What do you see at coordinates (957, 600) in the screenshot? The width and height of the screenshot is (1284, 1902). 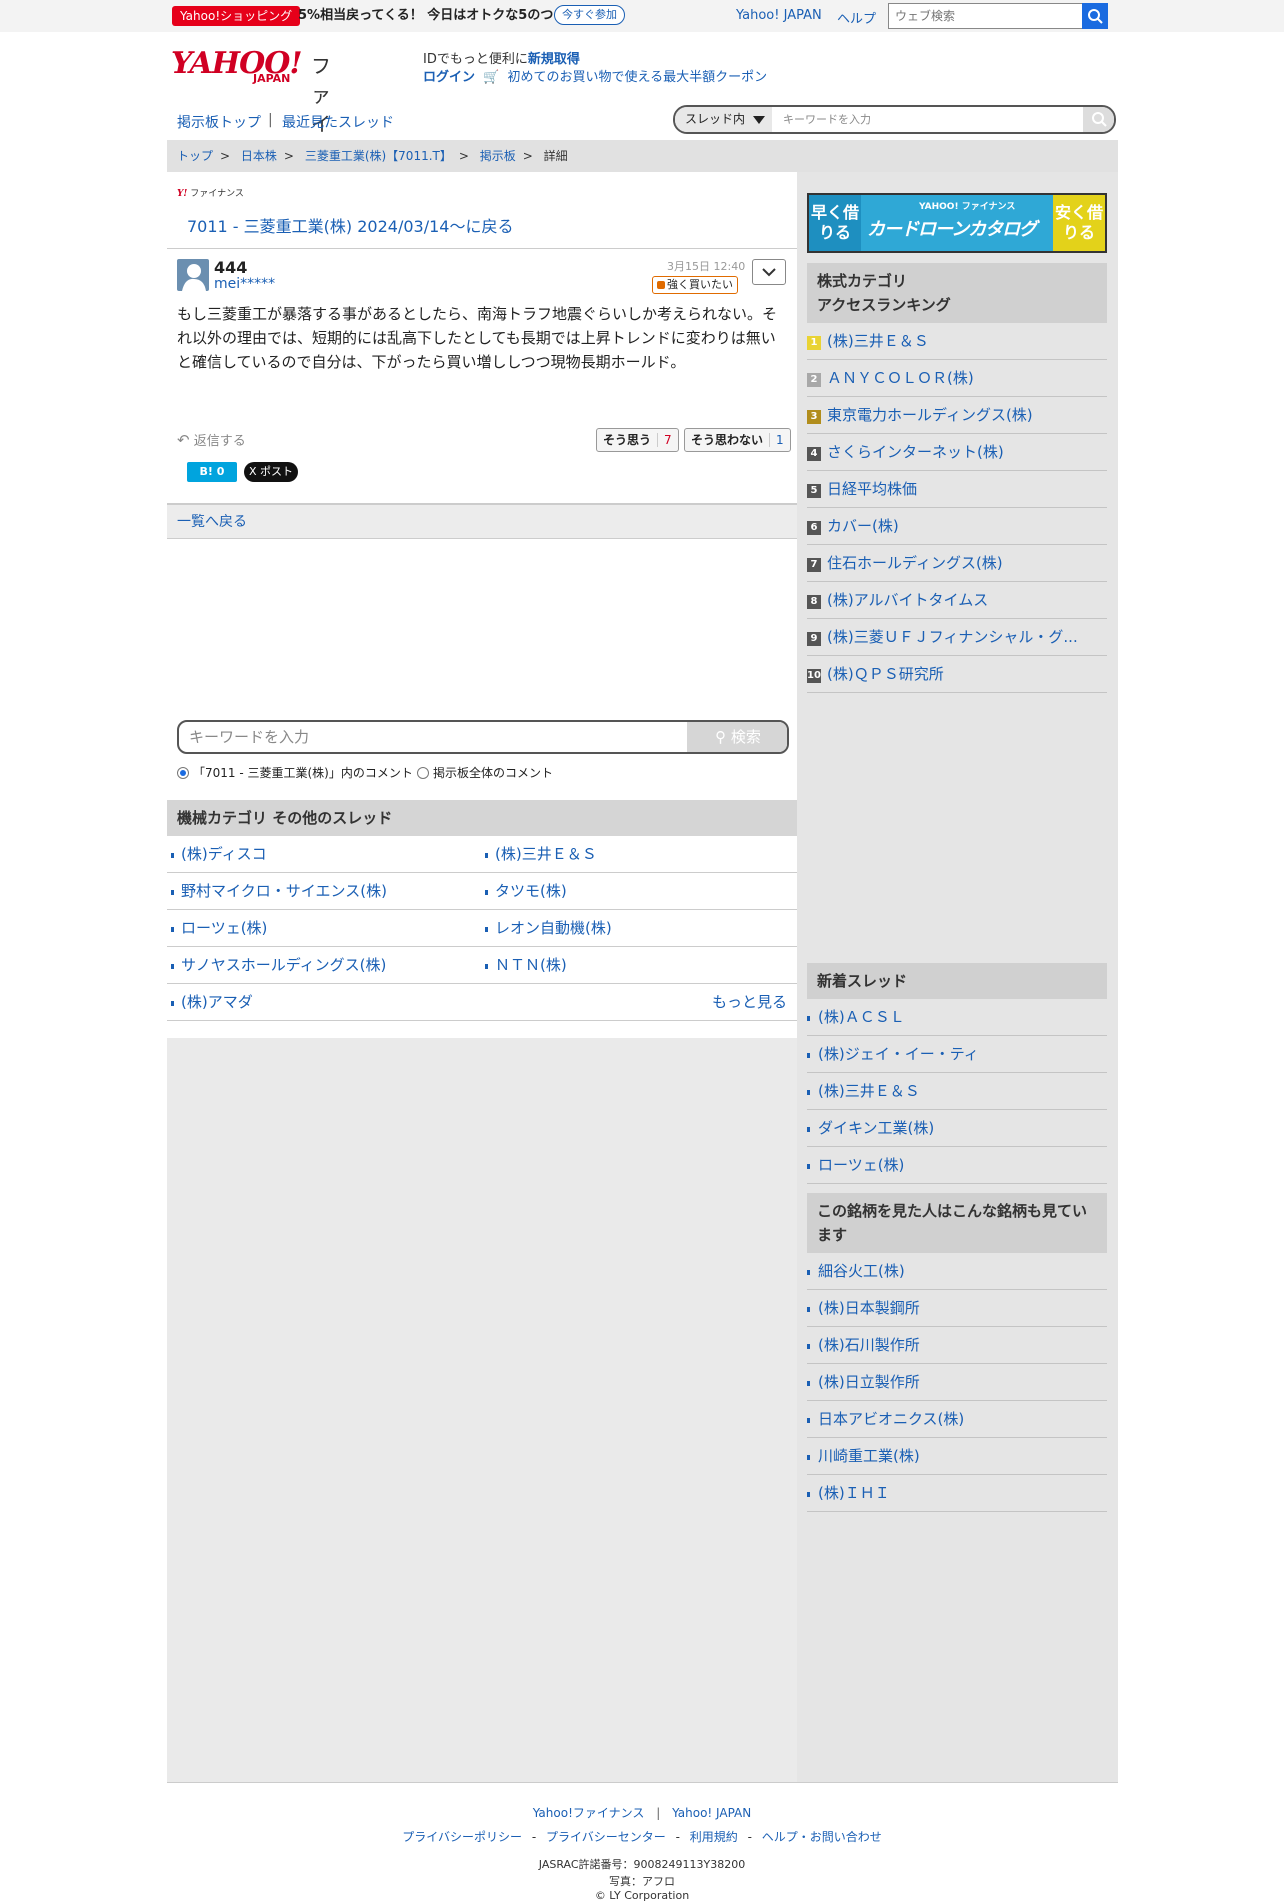 I see `ranking-item: 8 (株)アルバイトタイムス` at bounding box center [957, 600].